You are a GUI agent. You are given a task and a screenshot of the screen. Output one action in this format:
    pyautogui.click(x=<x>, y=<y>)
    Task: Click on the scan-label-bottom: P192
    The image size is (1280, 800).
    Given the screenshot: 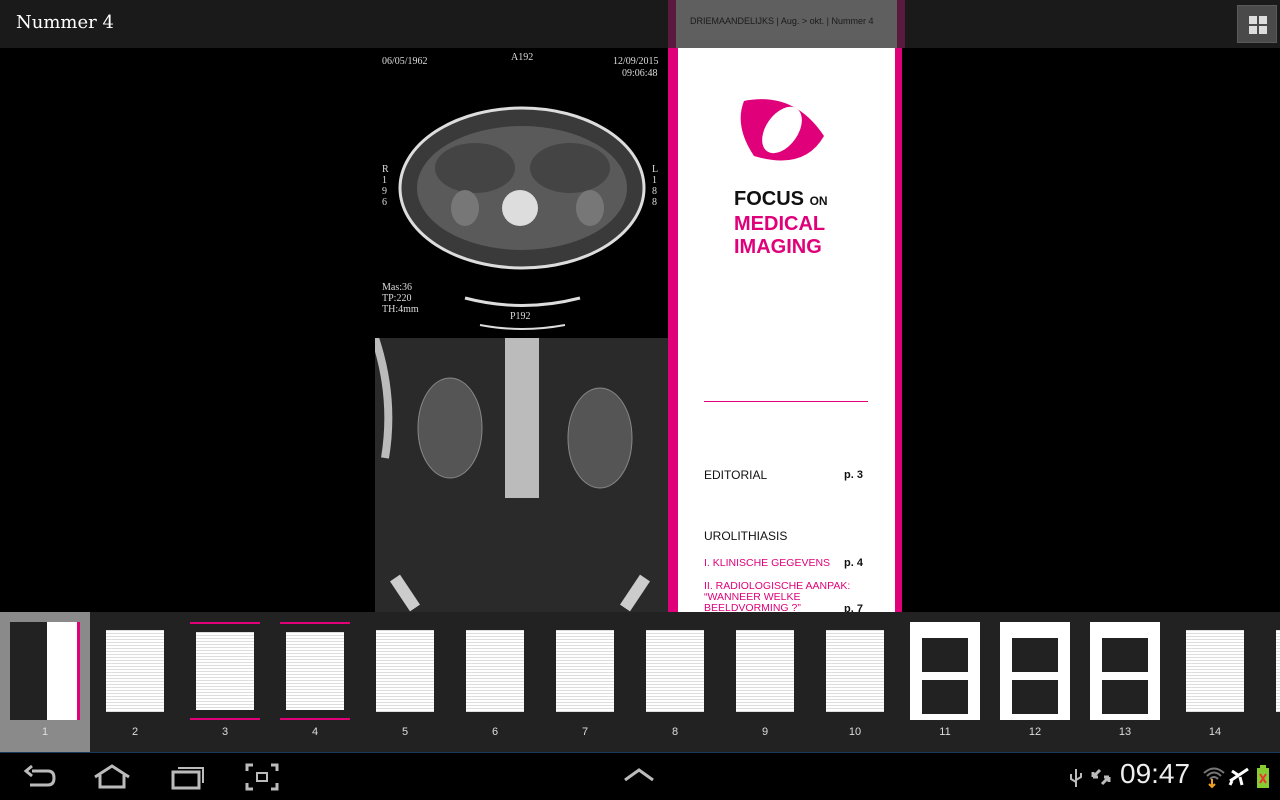 What is the action you would take?
    pyautogui.click(x=520, y=316)
    